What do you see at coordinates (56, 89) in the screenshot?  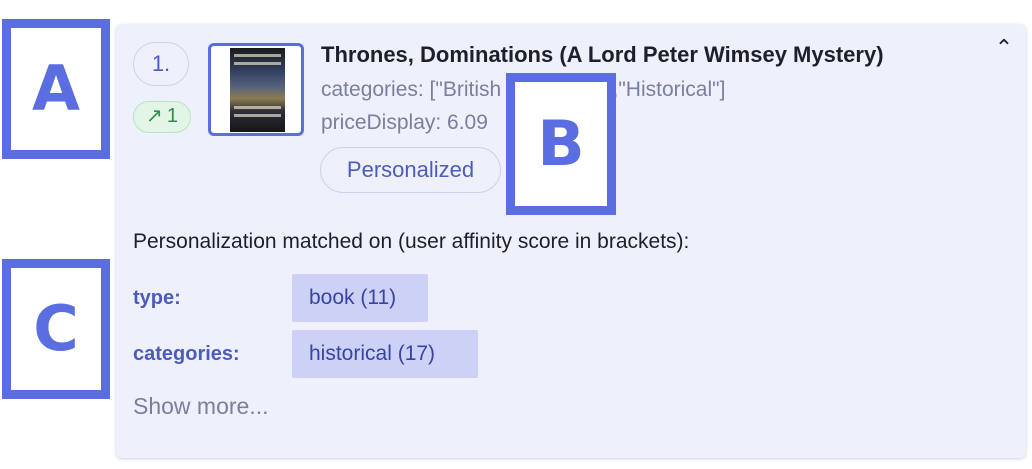 I see `overlay-label-a: A` at bounding box center [56, 89].